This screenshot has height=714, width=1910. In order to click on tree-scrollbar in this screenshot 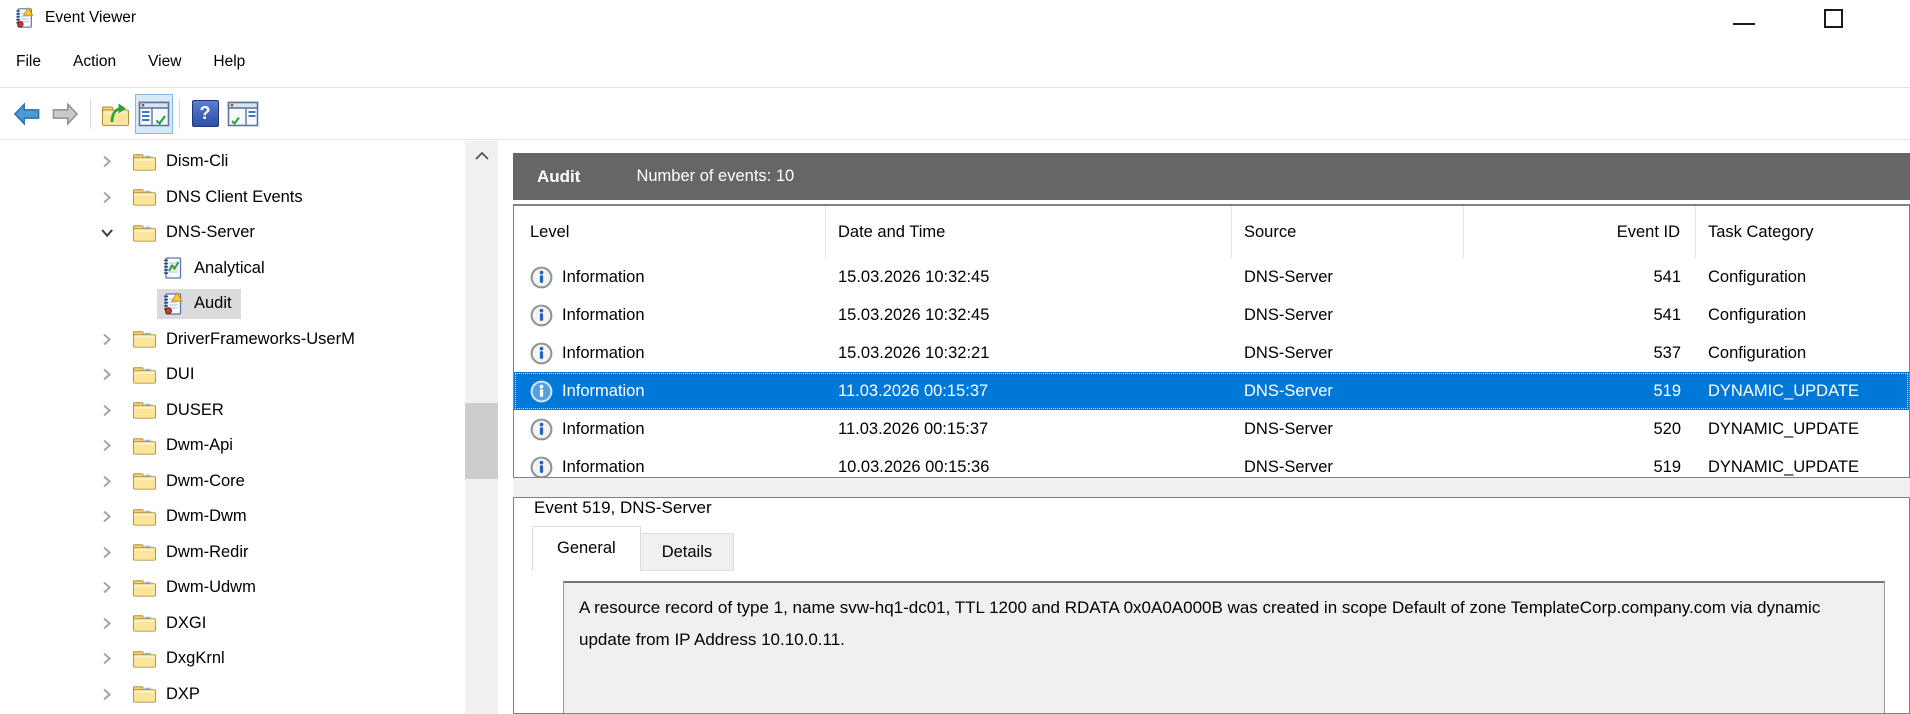, I will do `click(481, 427)`.